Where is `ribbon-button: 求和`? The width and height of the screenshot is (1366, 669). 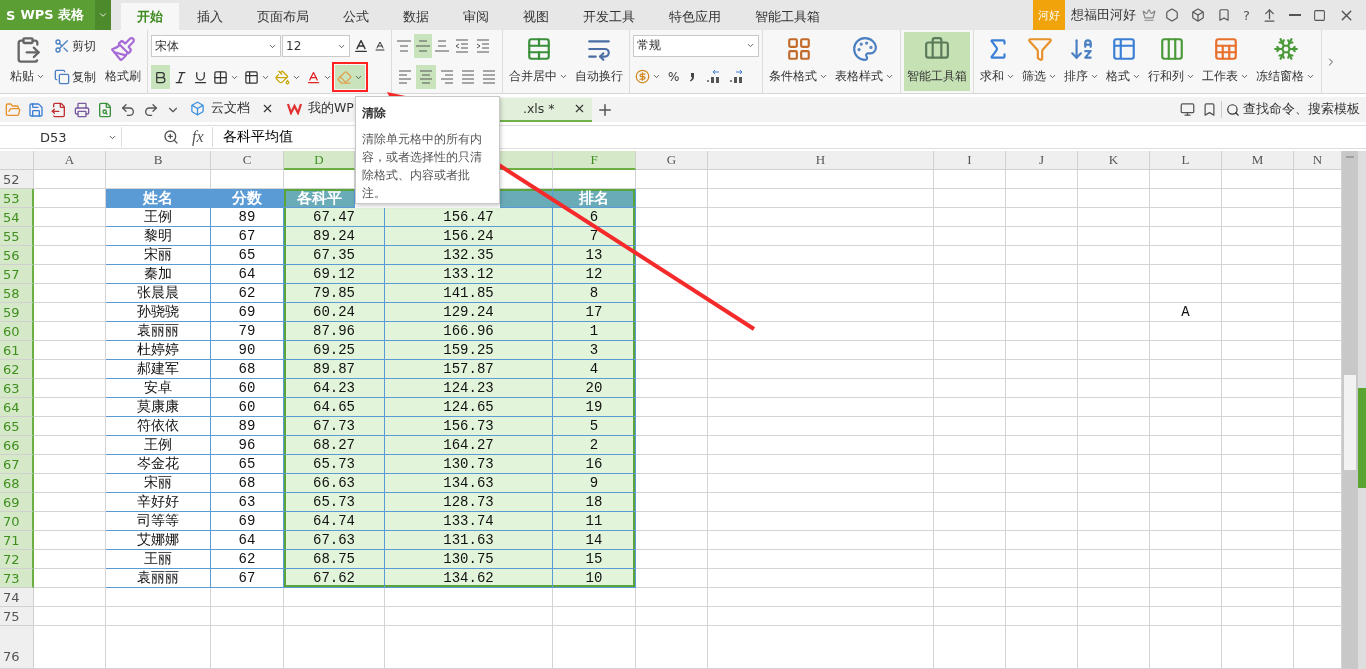 ribbon-button: 求和 is located at coordinates (997, 61).